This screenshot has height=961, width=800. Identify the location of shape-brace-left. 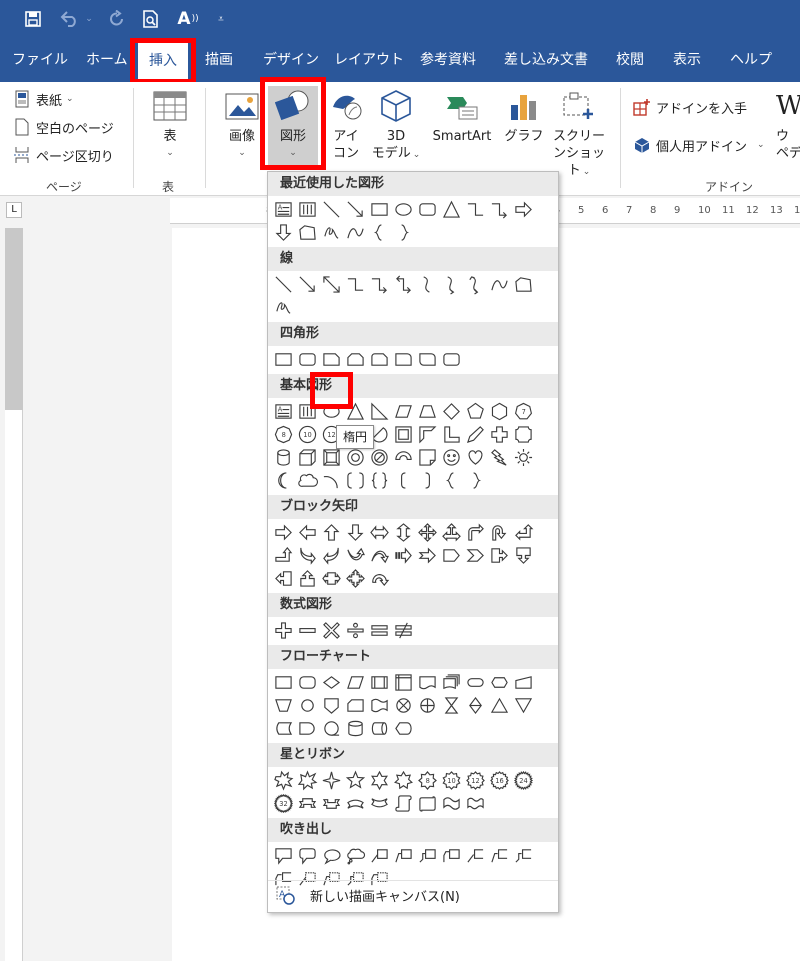
(379, 232).